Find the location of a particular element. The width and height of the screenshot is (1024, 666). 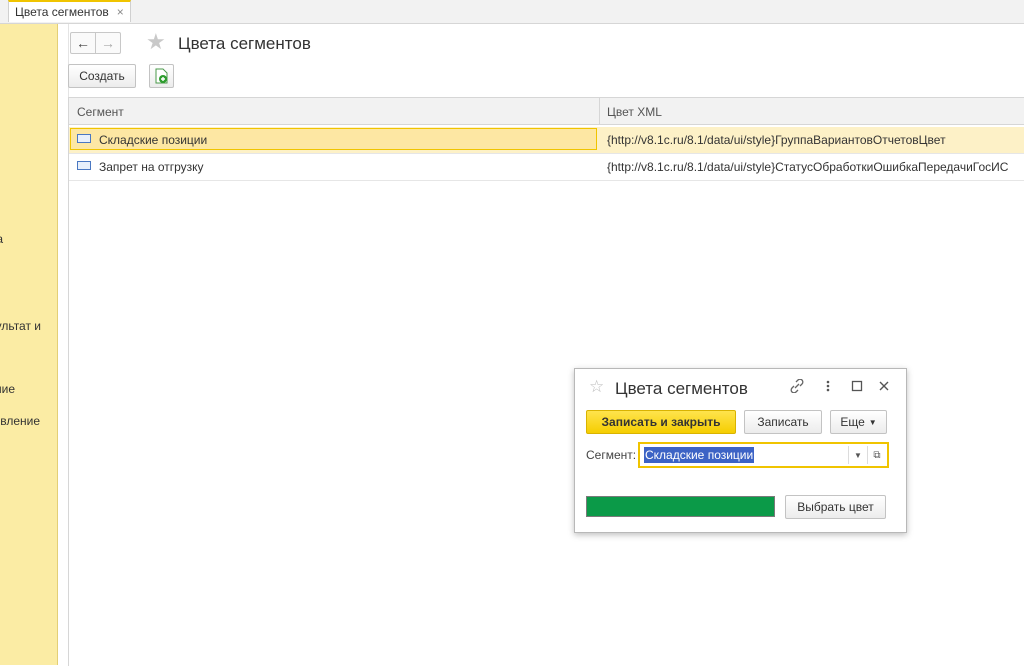

add-button is located at coordinates (161, 76).